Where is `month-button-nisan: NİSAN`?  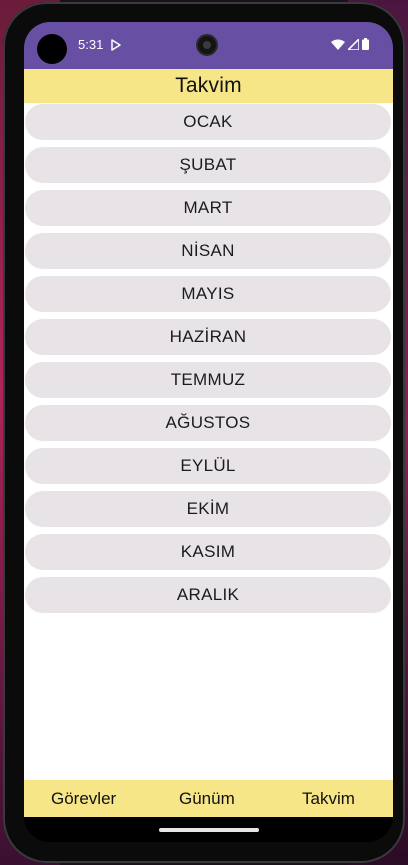 month-button-nisan: NİSAN is located at coordinates (208, 251).